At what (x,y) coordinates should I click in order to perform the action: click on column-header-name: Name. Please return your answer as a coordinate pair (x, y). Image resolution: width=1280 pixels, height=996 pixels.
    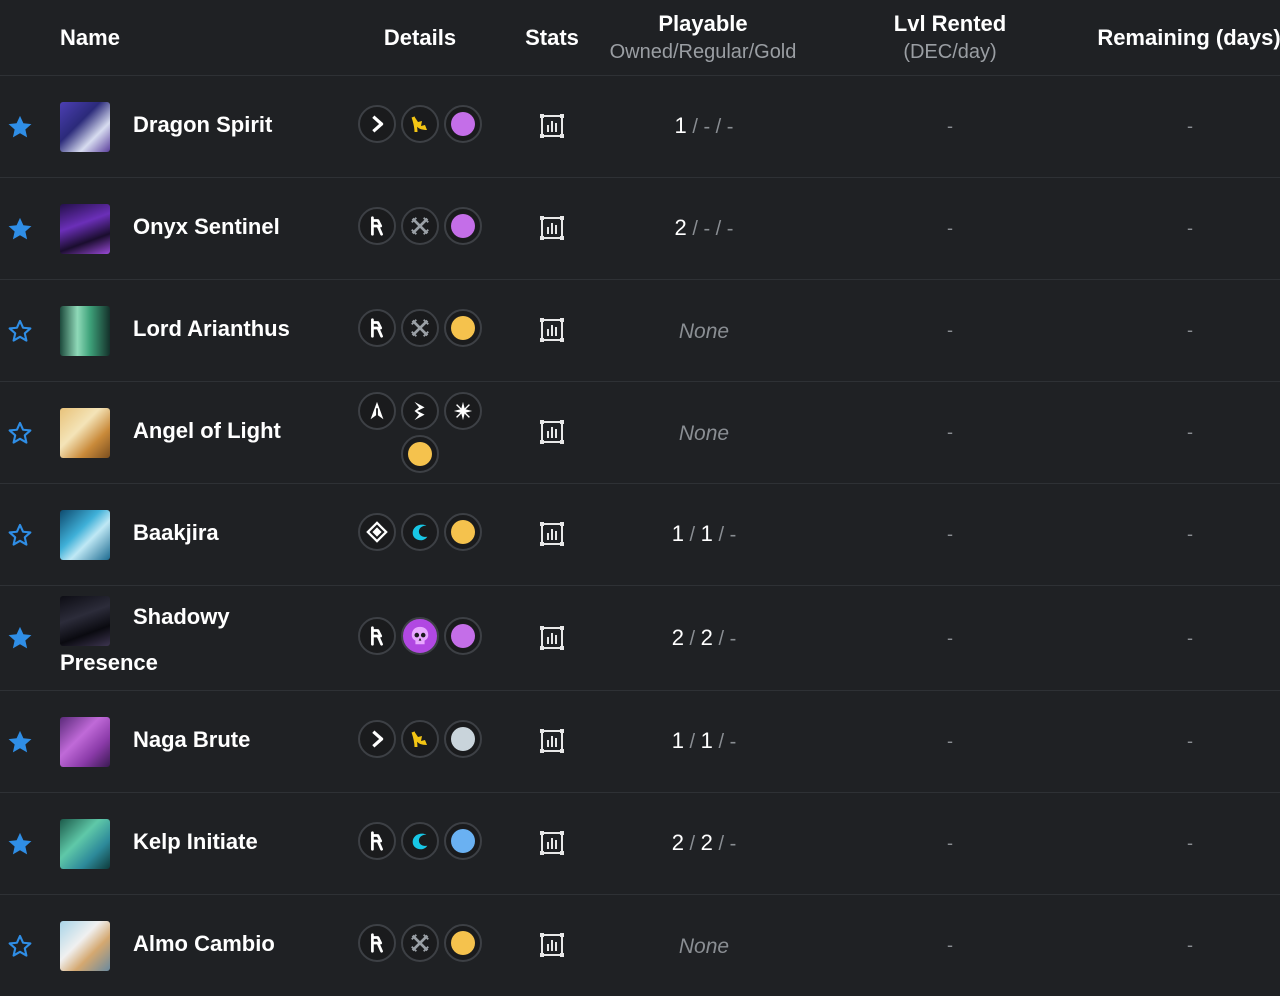
    Looking at the image, I should click on (90, 38).